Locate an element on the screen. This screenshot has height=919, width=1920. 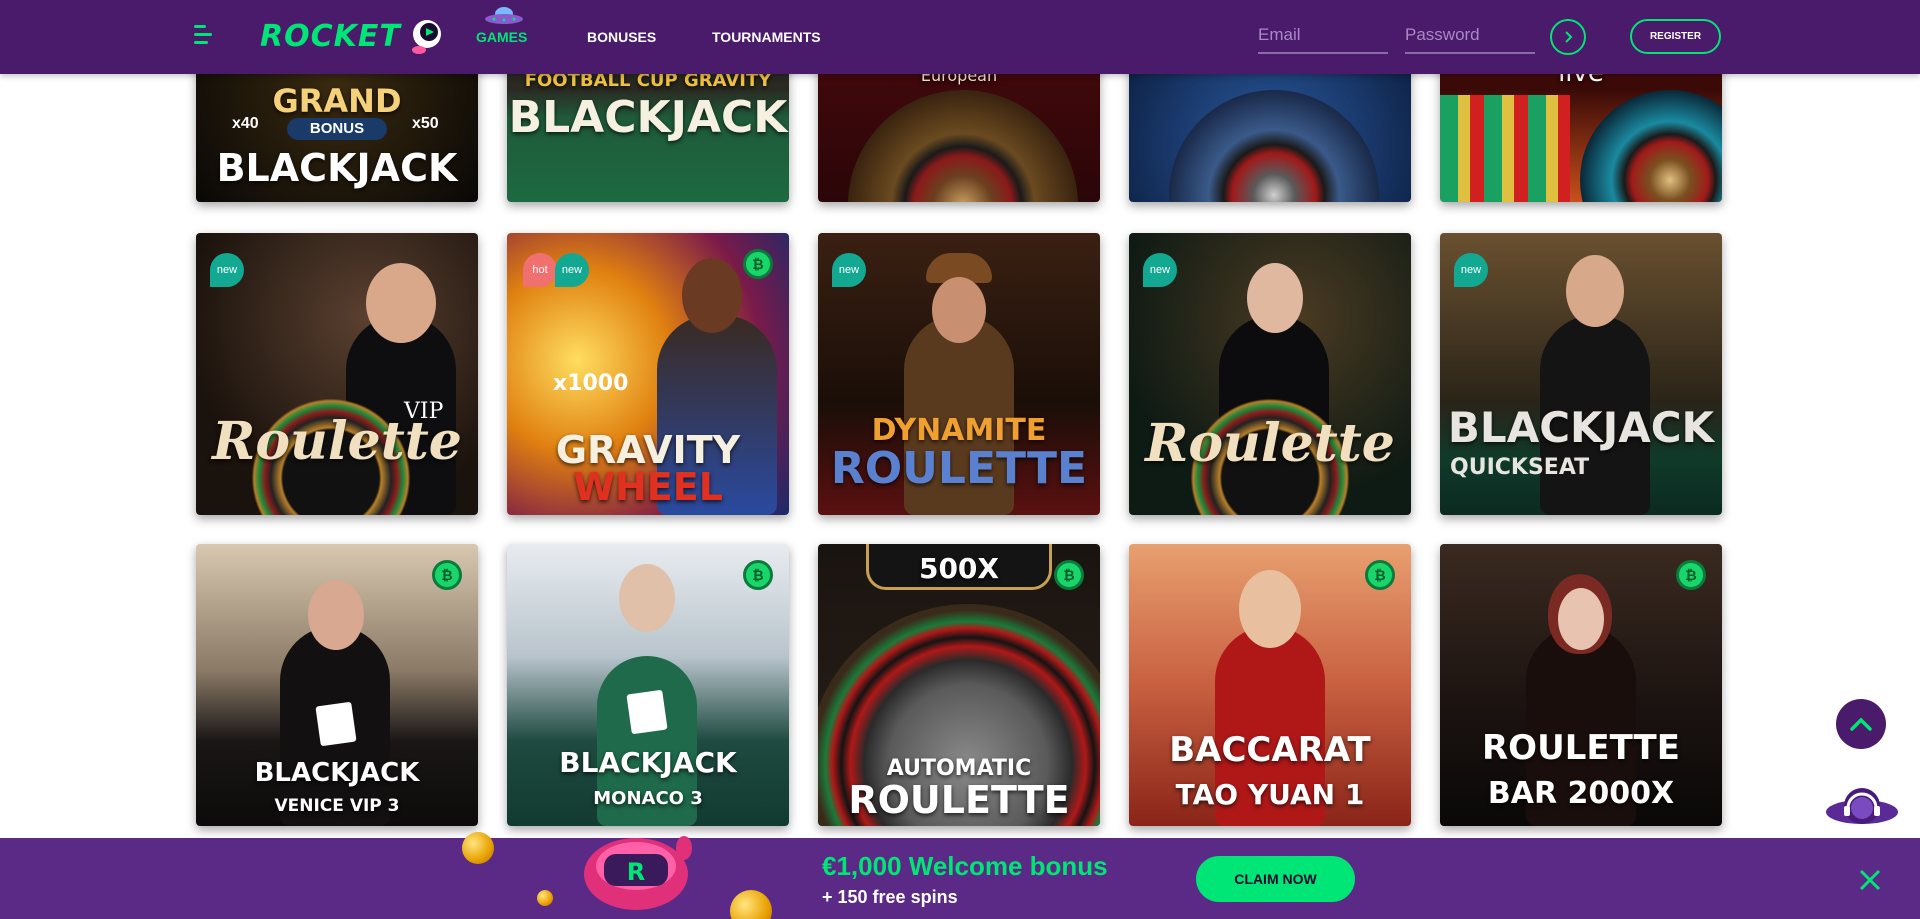
piggy-bank-icon: R is located at coordinates (638, 873).